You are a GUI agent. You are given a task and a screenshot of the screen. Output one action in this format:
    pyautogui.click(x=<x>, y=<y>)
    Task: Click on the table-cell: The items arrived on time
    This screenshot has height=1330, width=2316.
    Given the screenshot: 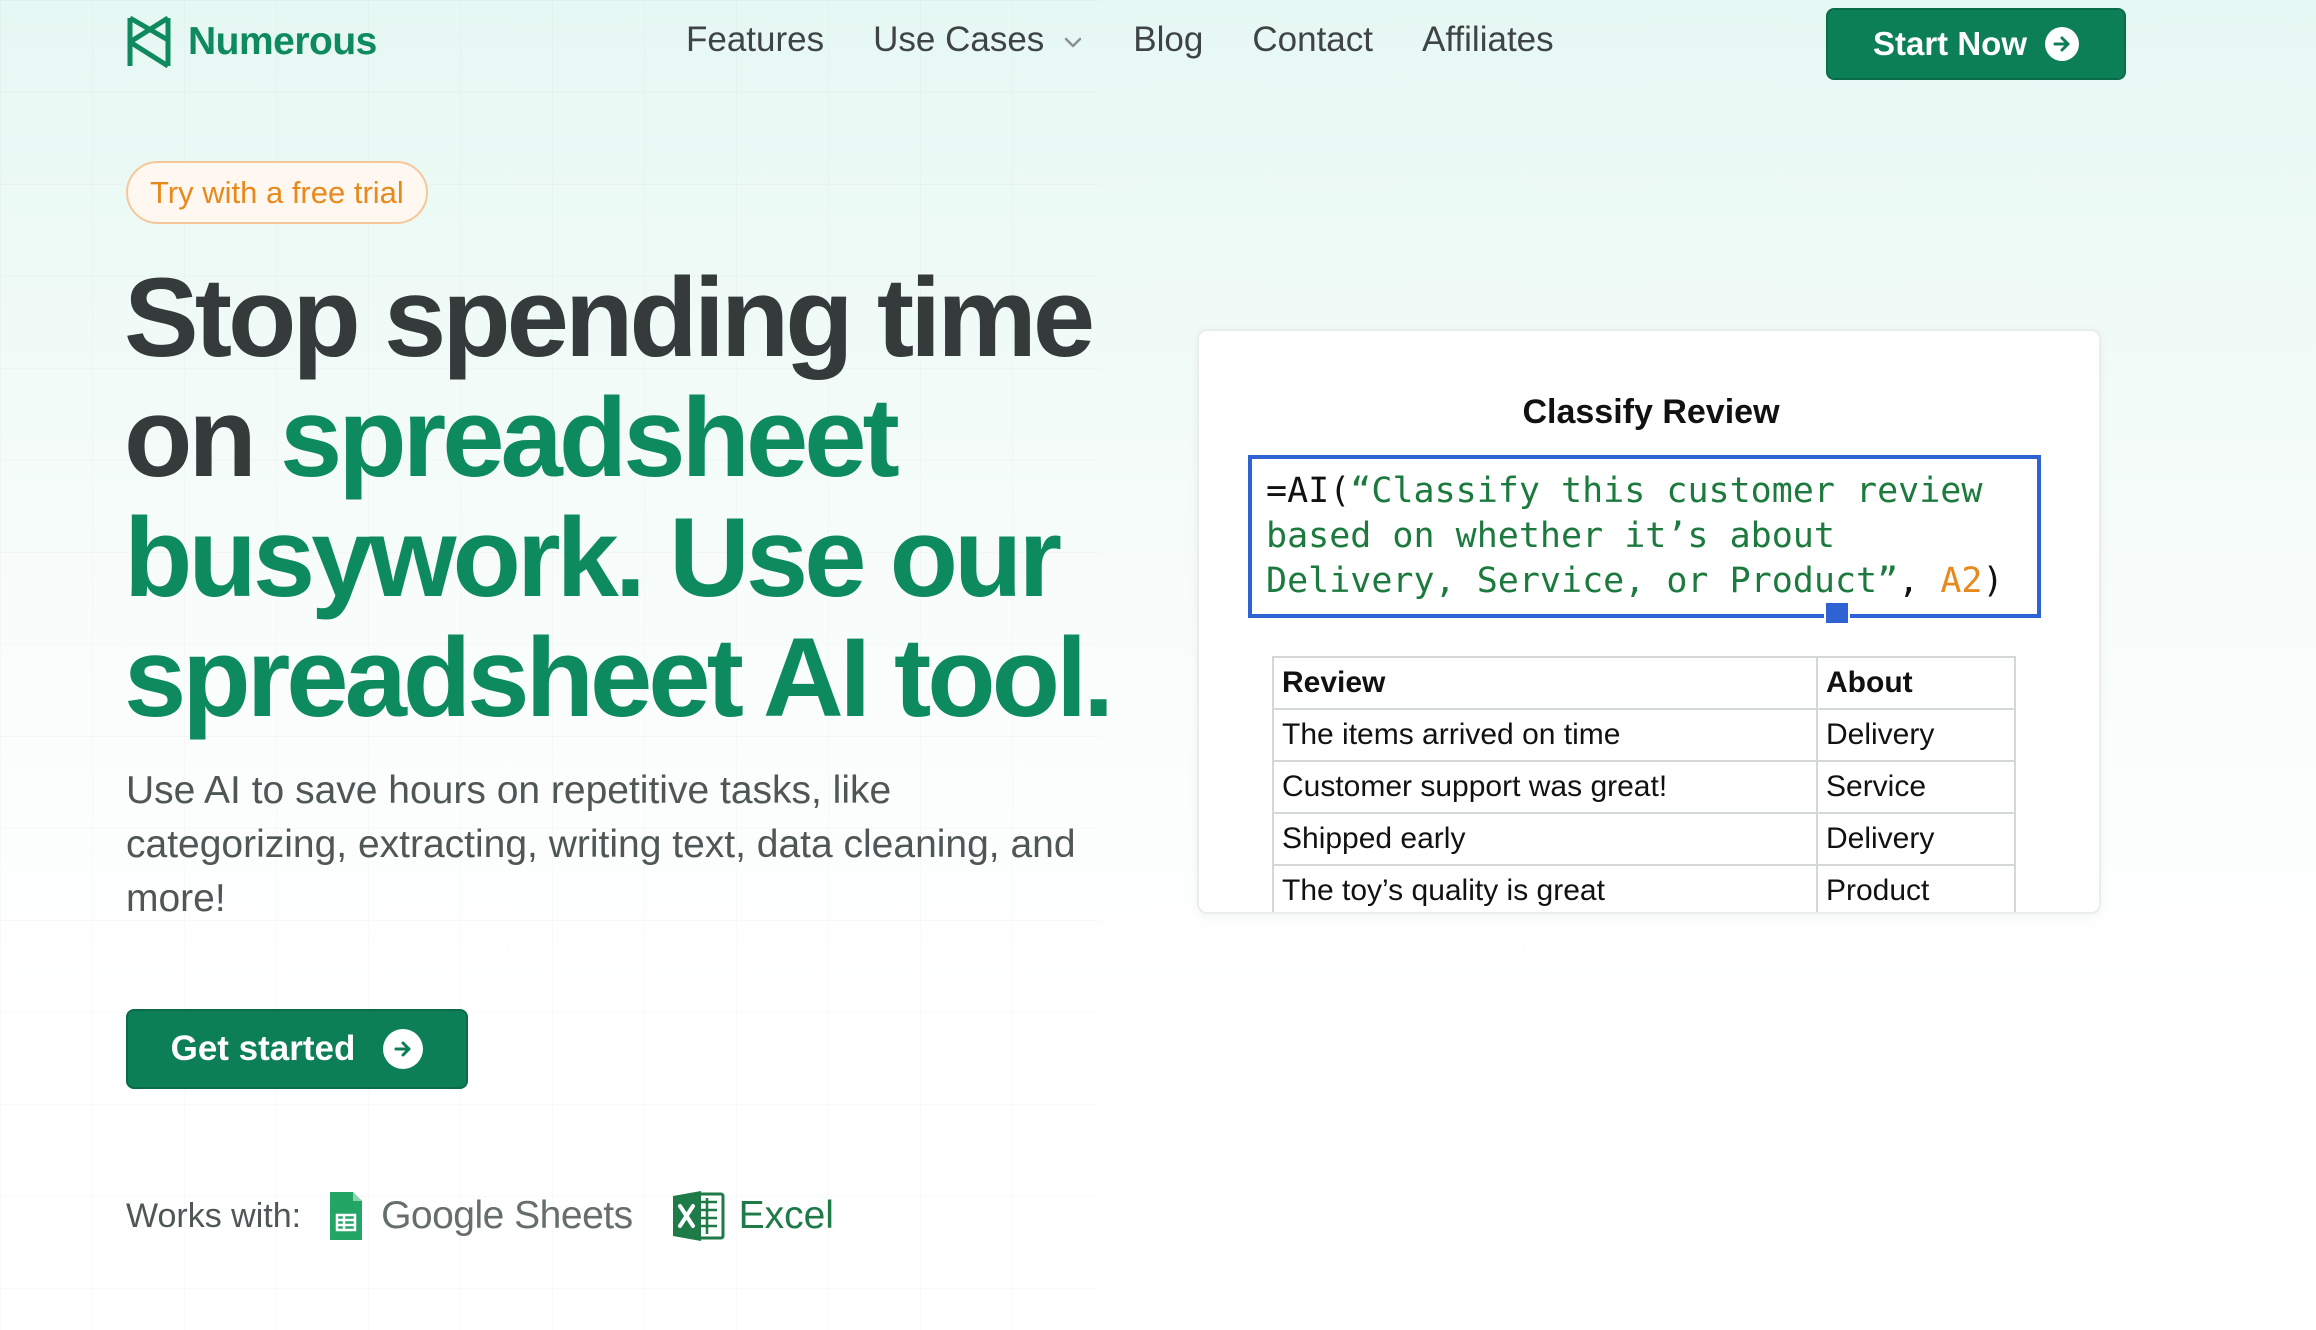 What is the action you would take?
    pyautogui.click(x=1545, y=735)
    